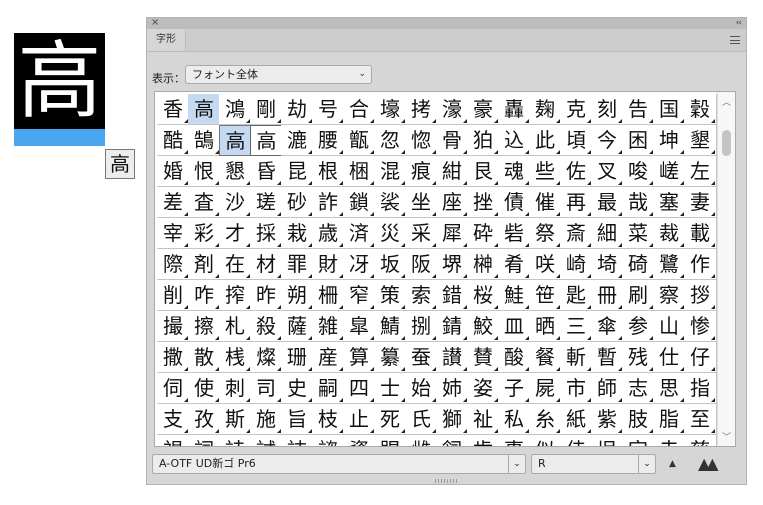  What do you see at coordinates (638, 202) in the screenshot?
I see `glyph-cell: 哉` at bounding box center [638, 202].